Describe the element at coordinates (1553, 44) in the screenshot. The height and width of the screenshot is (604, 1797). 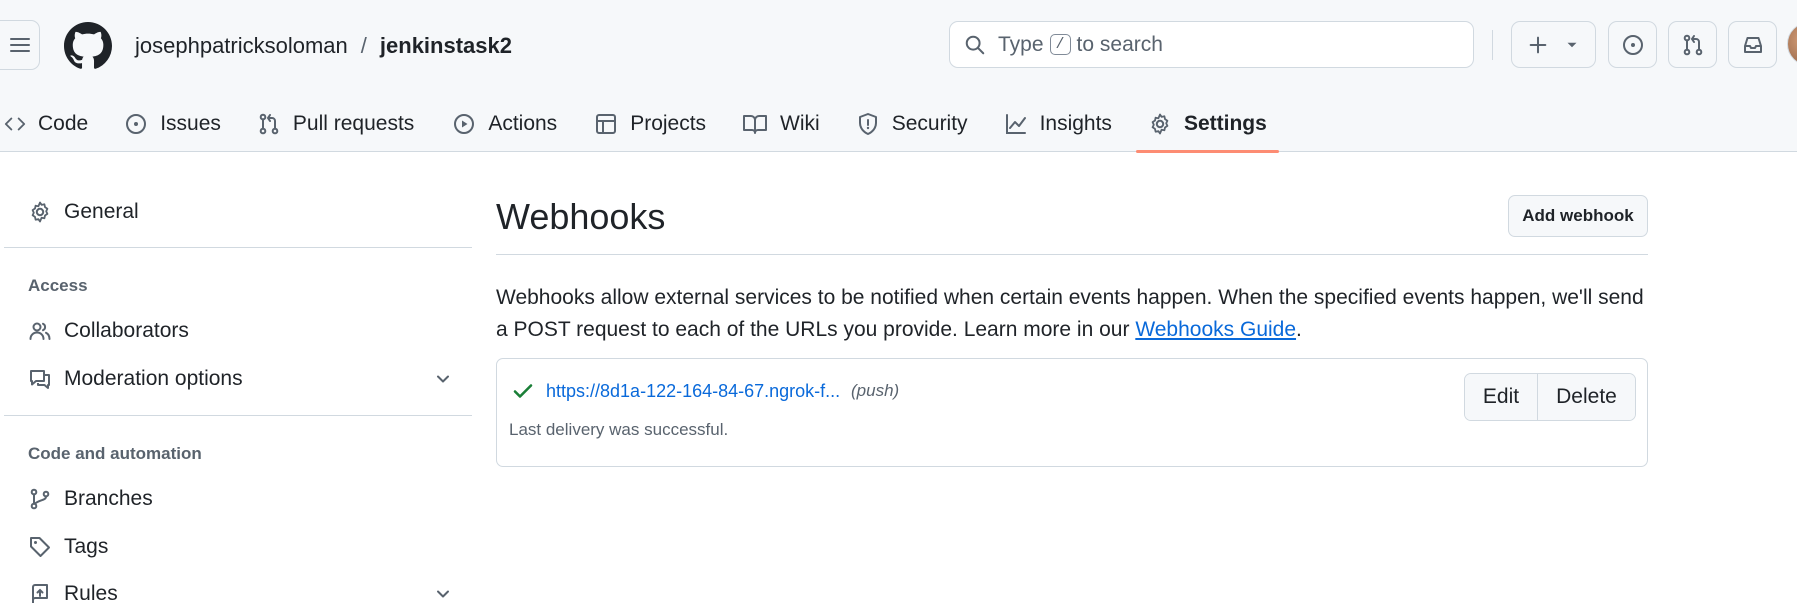
I see `create-new-button` at that location.